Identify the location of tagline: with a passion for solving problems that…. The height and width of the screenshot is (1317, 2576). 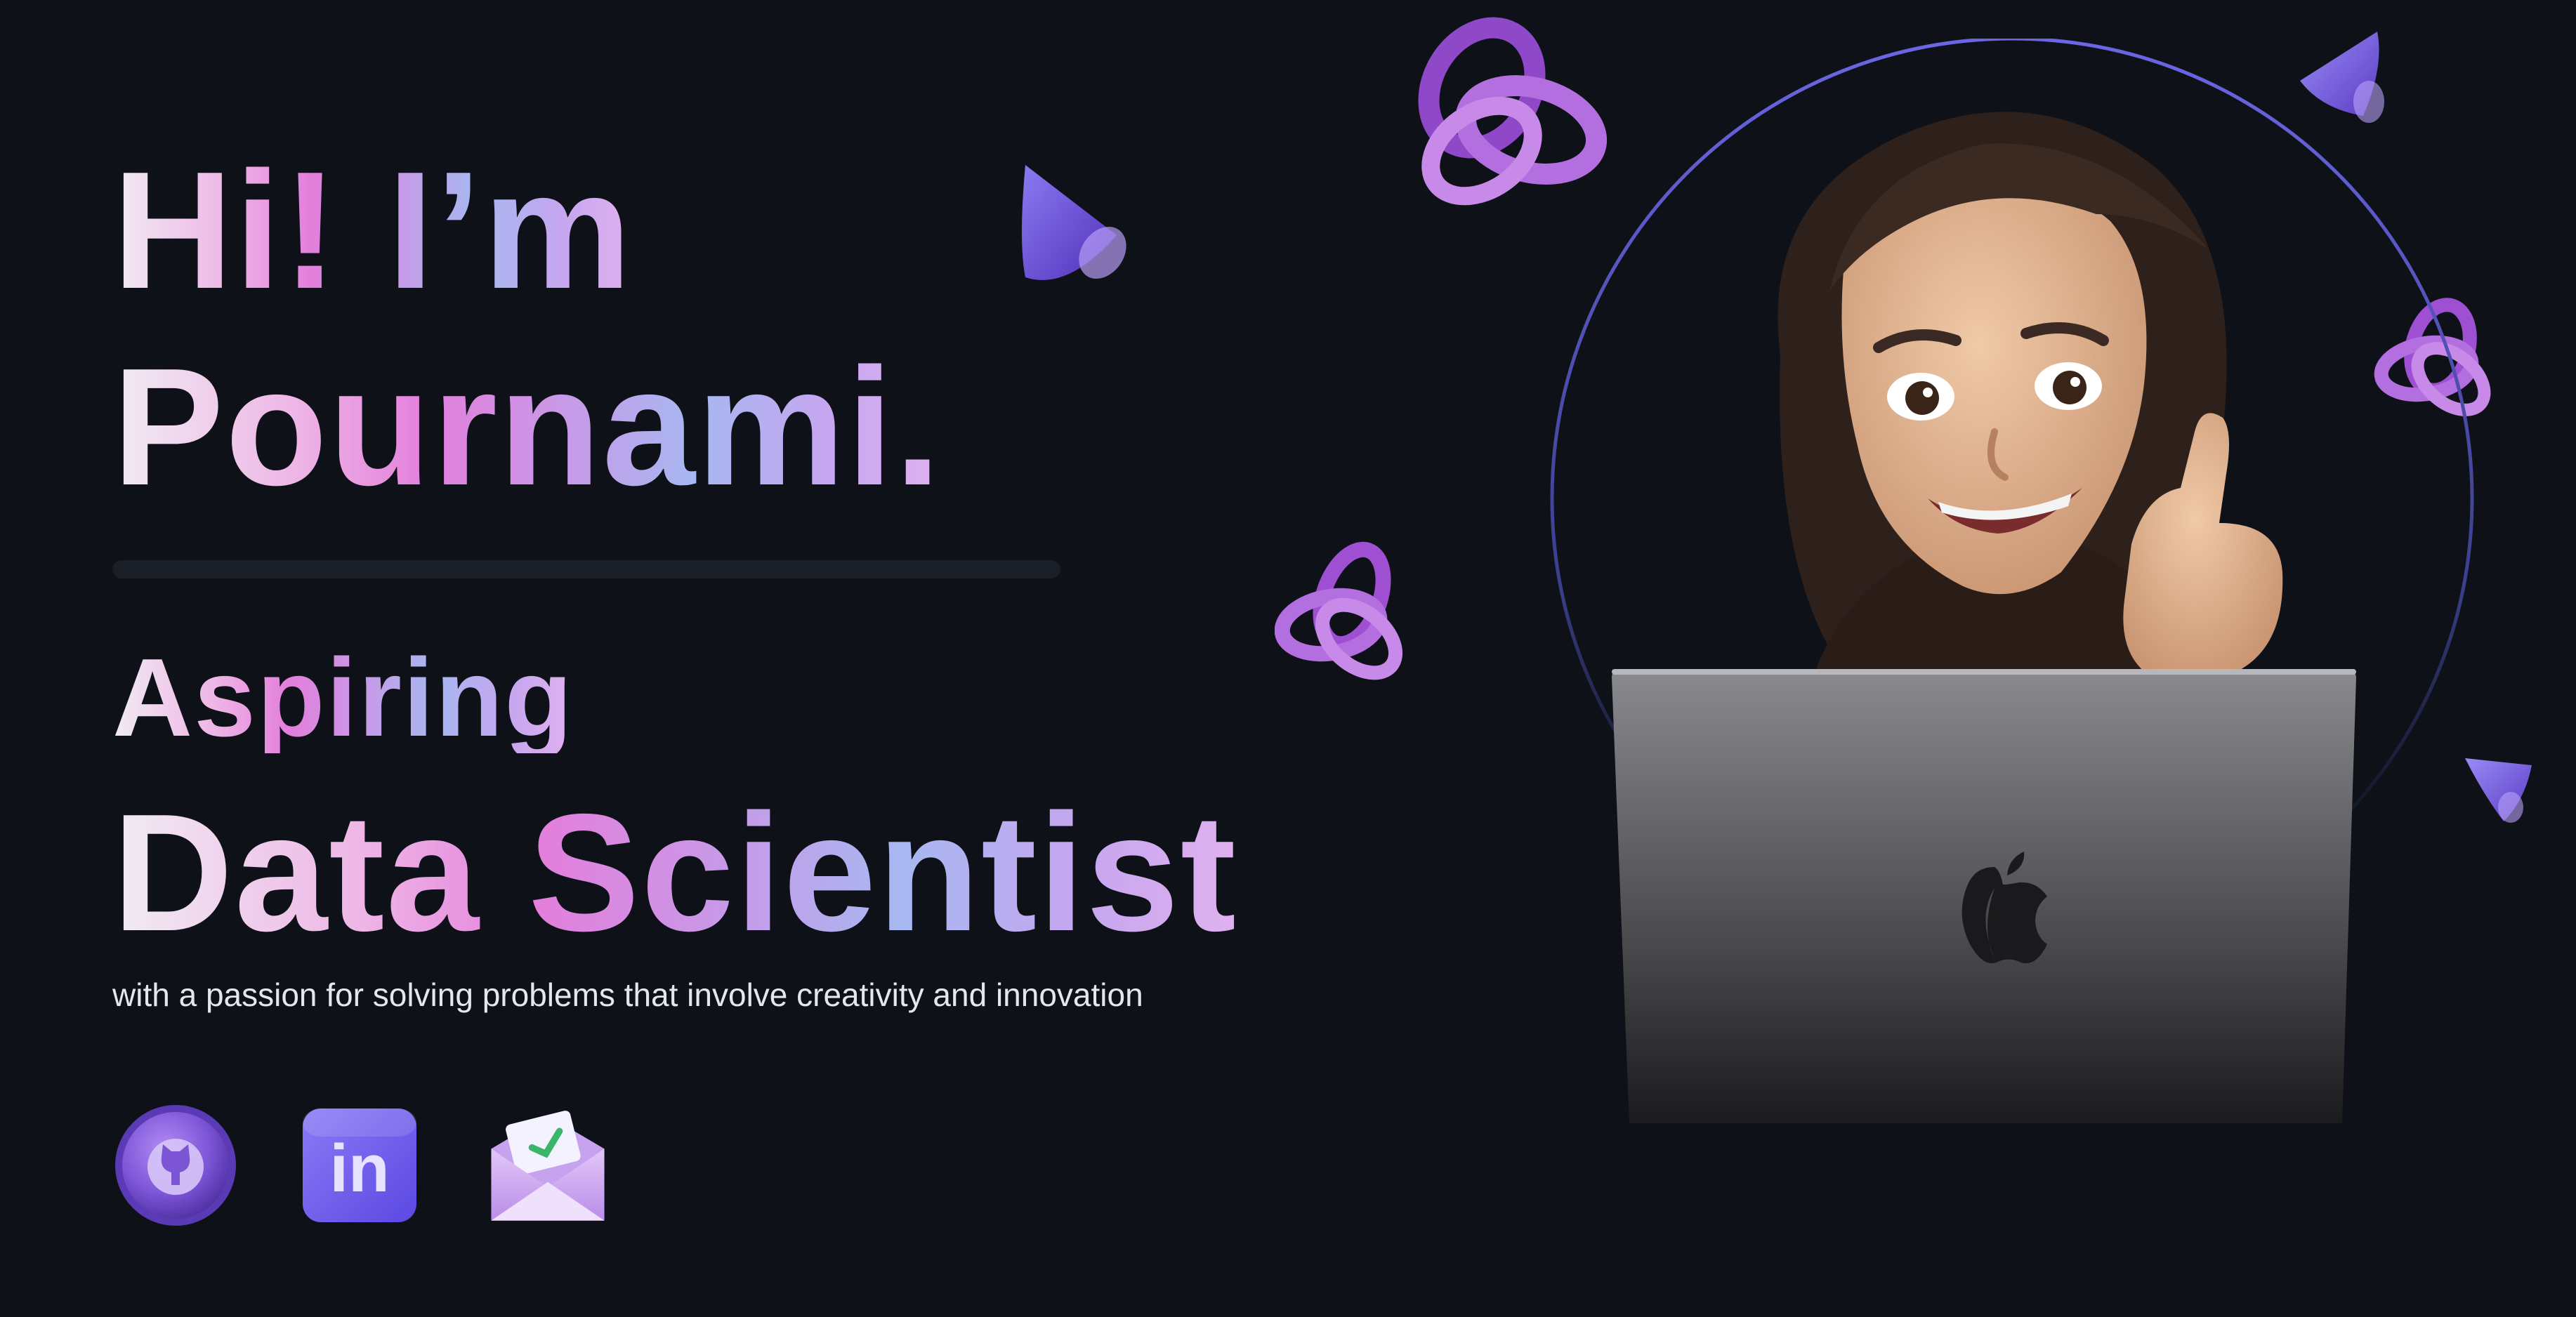
(627, 995).